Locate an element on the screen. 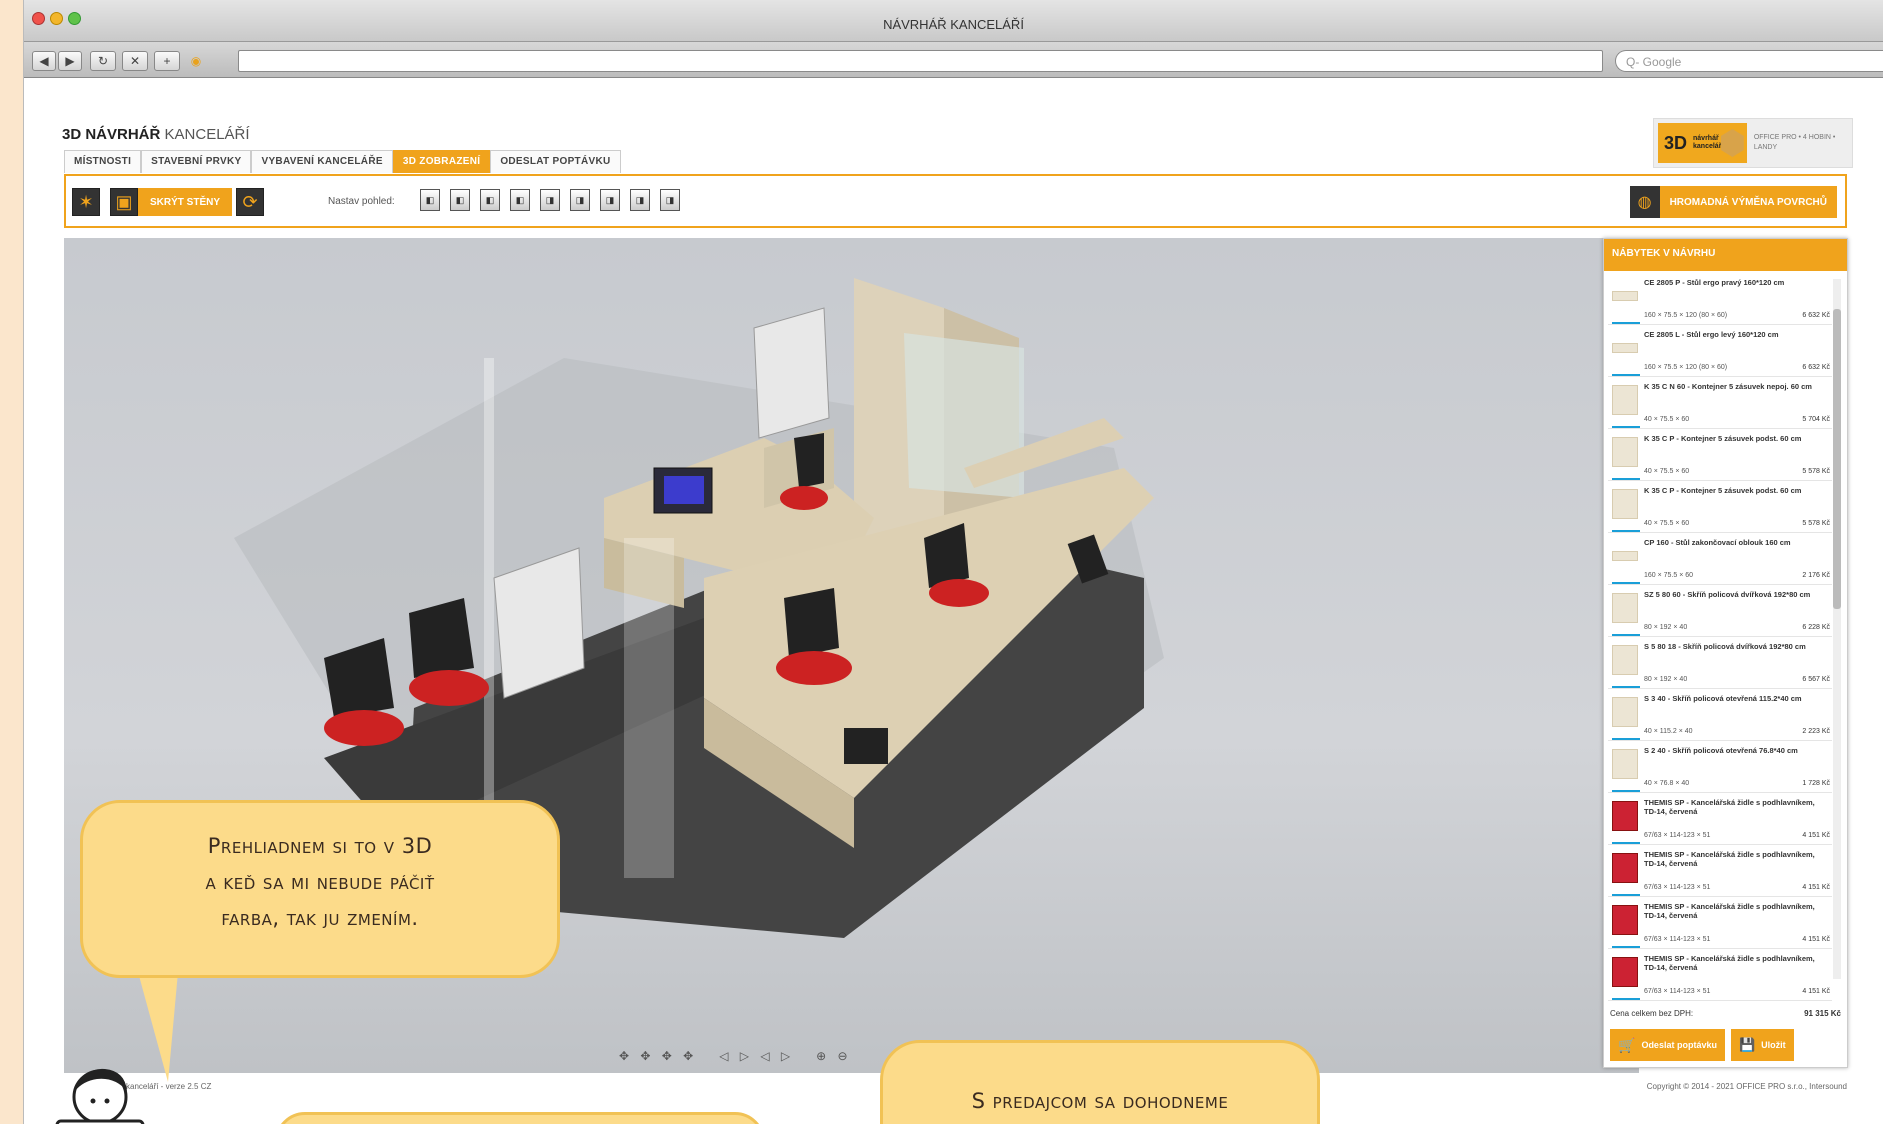 This screenshot has width=1883, height=1124. save-icon: 💾 is located at coordinates (1747, 1044).